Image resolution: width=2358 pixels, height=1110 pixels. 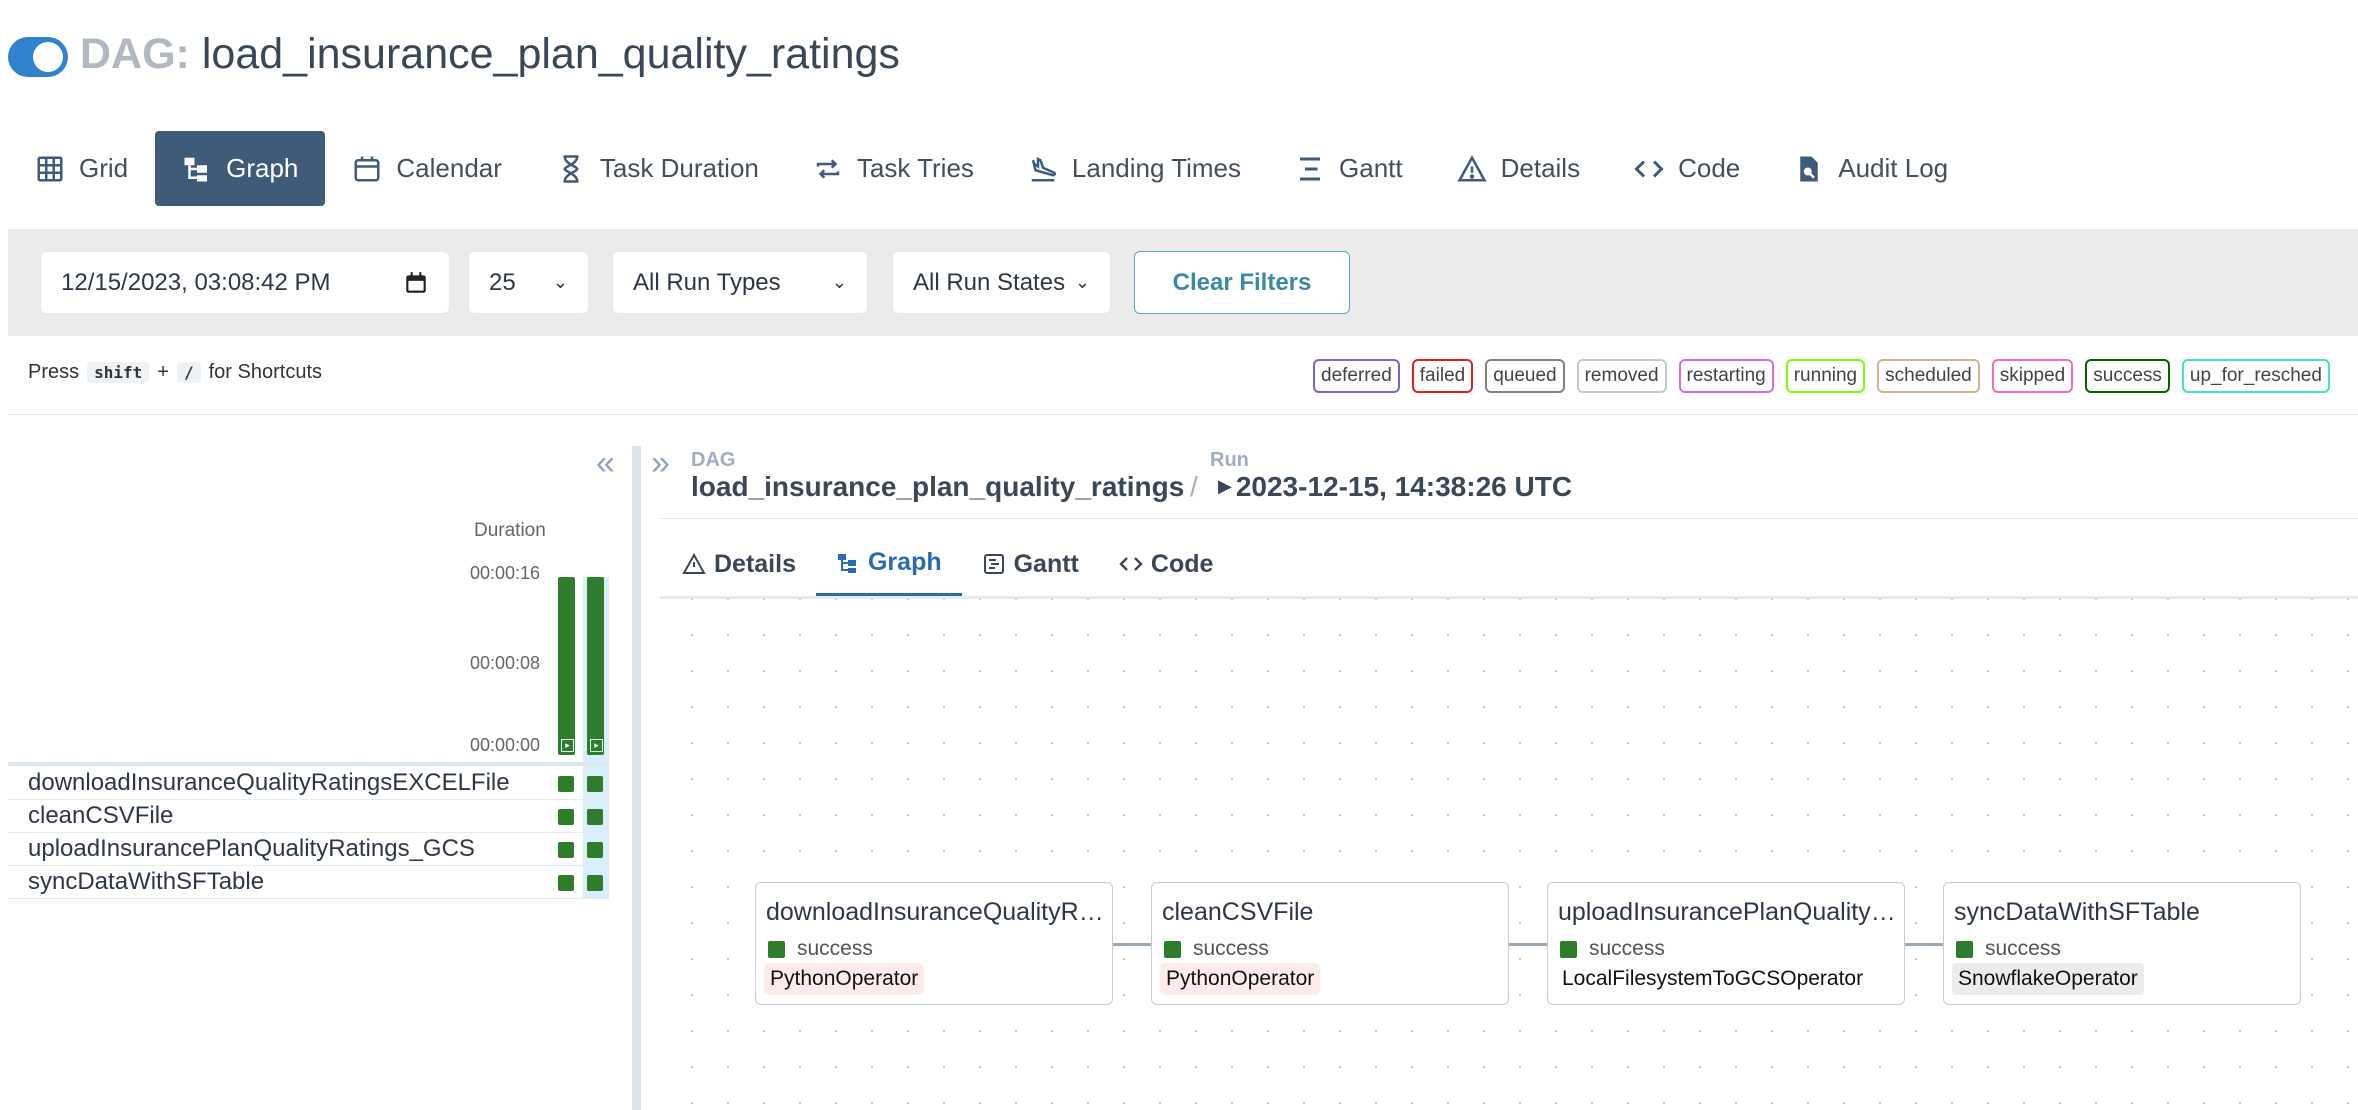 What do you see at coordinates (1621, 376) in the screenshot?
I see `legend-removed: removed` at bounding box center [1621, 376].